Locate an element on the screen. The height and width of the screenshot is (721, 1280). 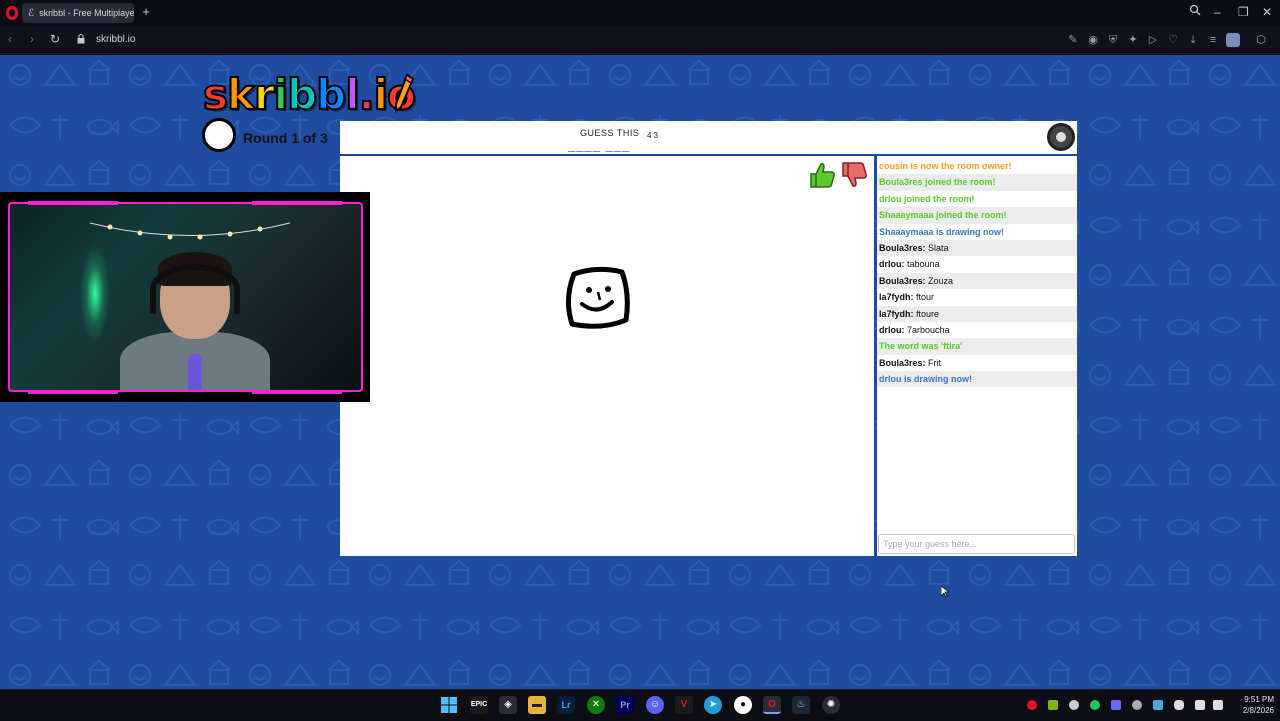
address-bar: ‹ › ↻ skribbl.io ✎ ◉ ⛨ ✦ ▷ ♡ ⤓ ≡ ⬡ is located at coordinates (640, 40).